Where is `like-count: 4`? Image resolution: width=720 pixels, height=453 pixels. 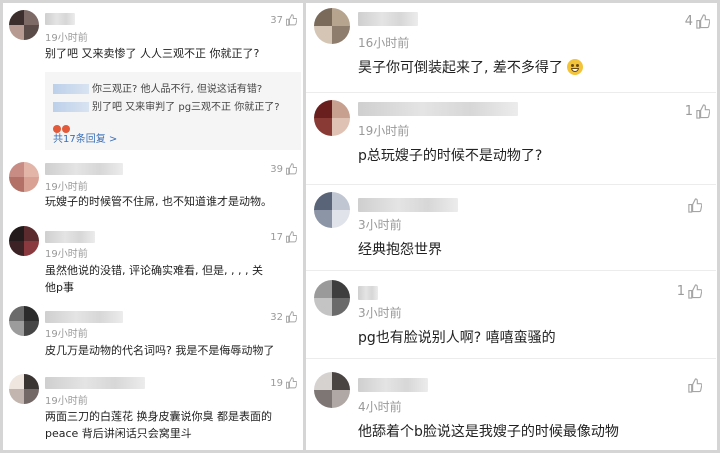 like-count: 4 is located at coordinates (688, 21).